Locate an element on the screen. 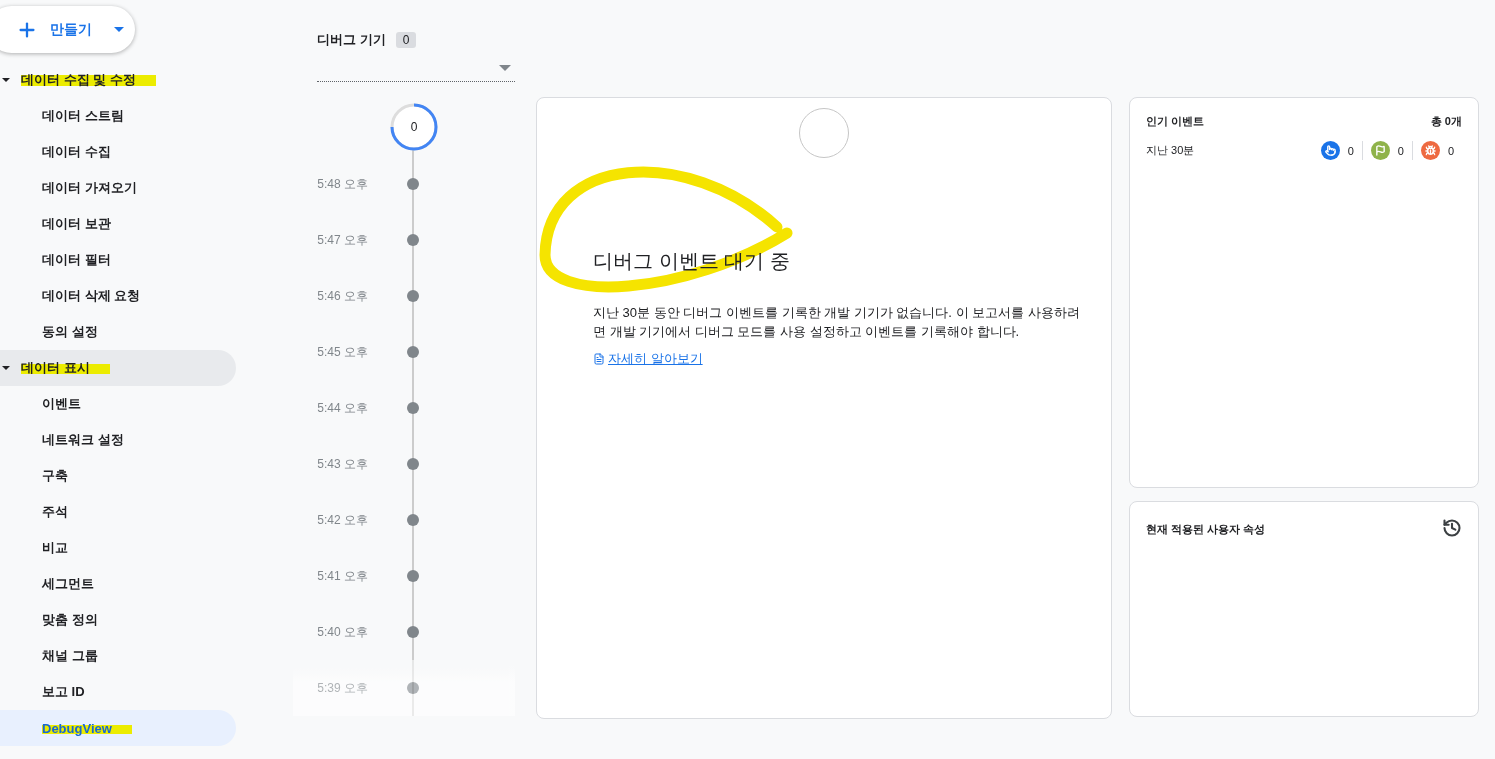 Image resolution: width=1495 pixels, height=759 pixels. nav-item-label: 데이터 보관 is located at coordinates (76, 224).